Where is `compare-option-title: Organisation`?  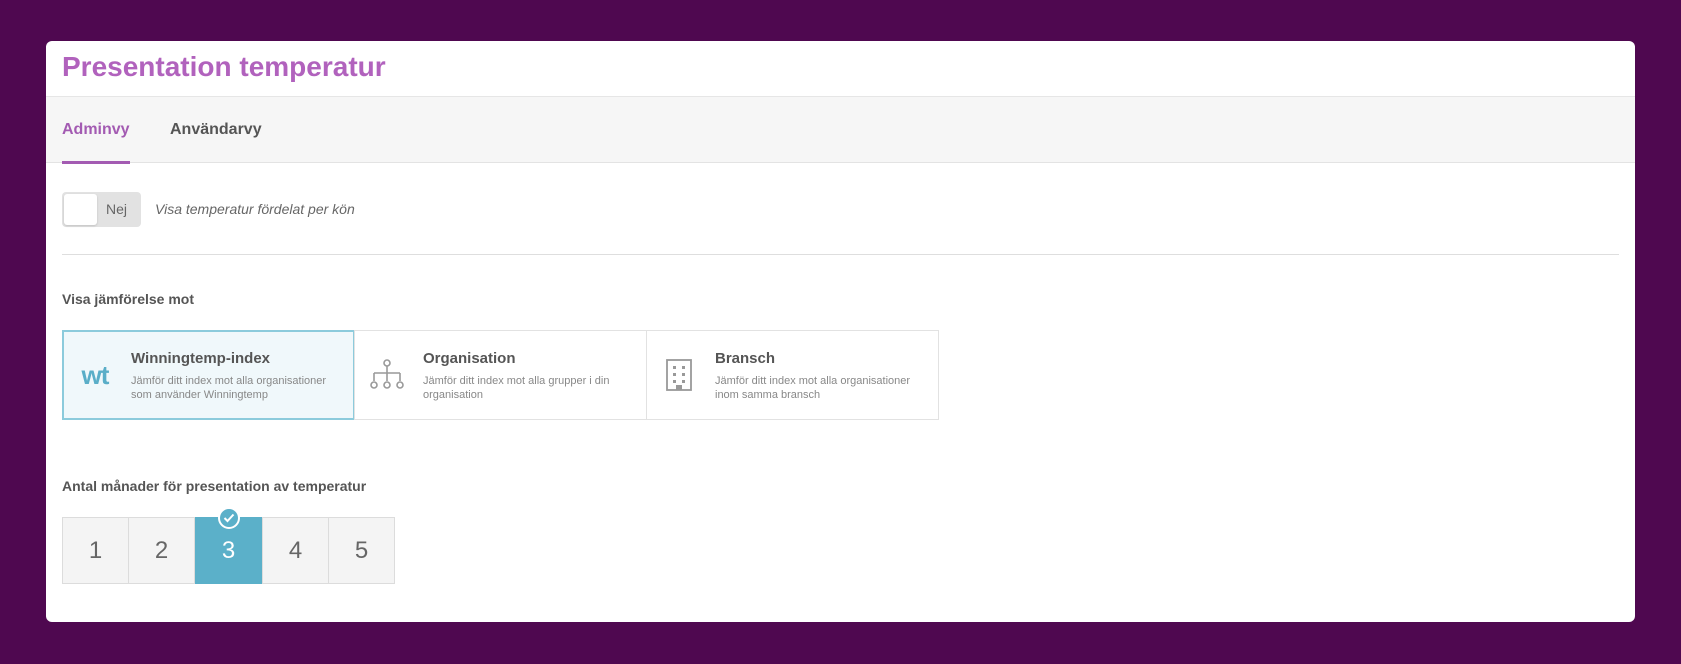
compare-option-title: Organisation is located at coordinates (469, 358).